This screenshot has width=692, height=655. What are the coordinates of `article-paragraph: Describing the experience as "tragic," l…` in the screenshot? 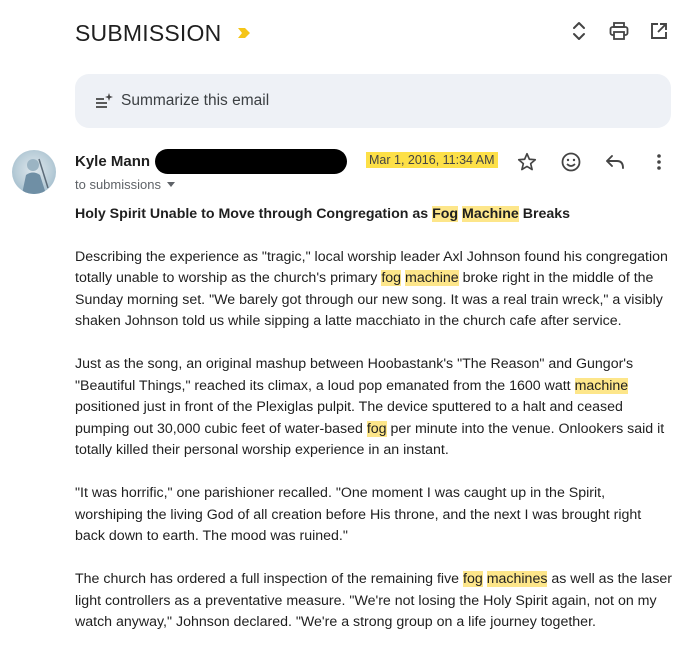 It's located at (371, 289).